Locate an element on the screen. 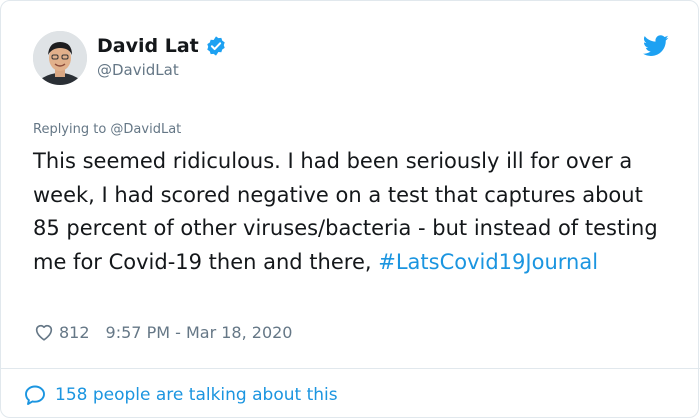 The height and width of the screenshot is (419, 700). verified-badge-icon is located at coordinates (216, 46).